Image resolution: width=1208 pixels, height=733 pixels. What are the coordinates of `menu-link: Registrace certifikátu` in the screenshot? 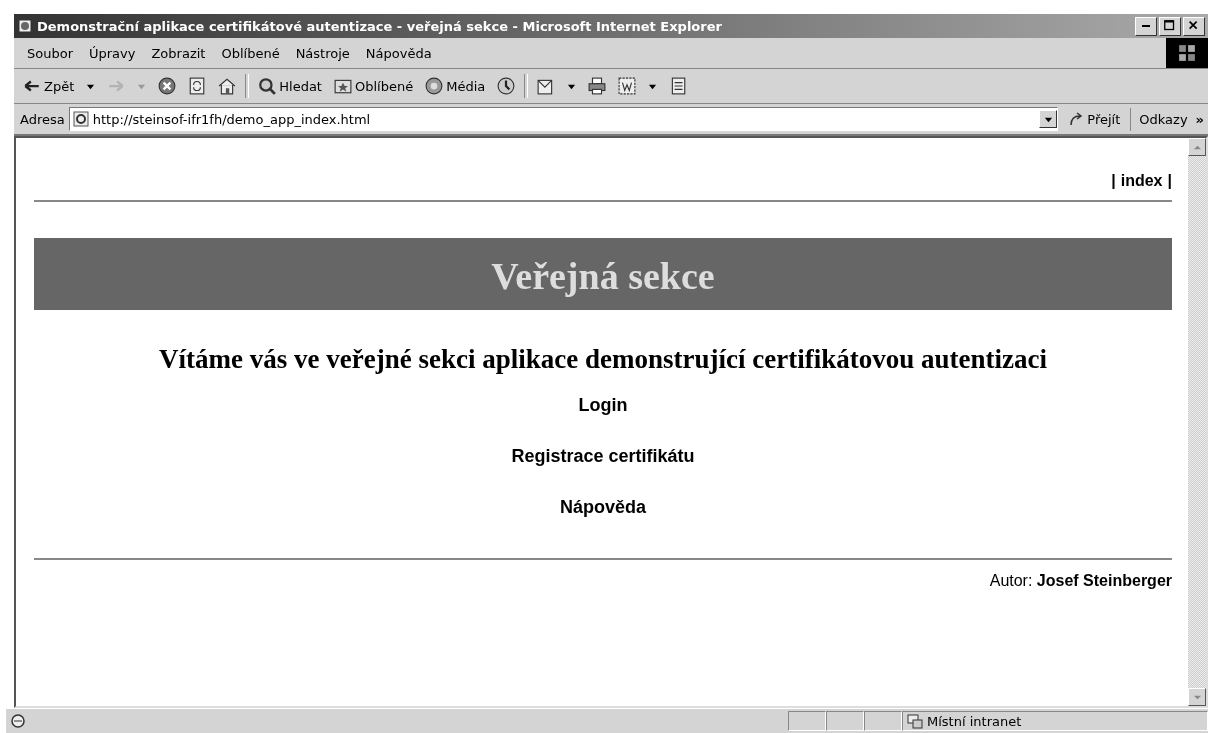 It's located at (603, 456).